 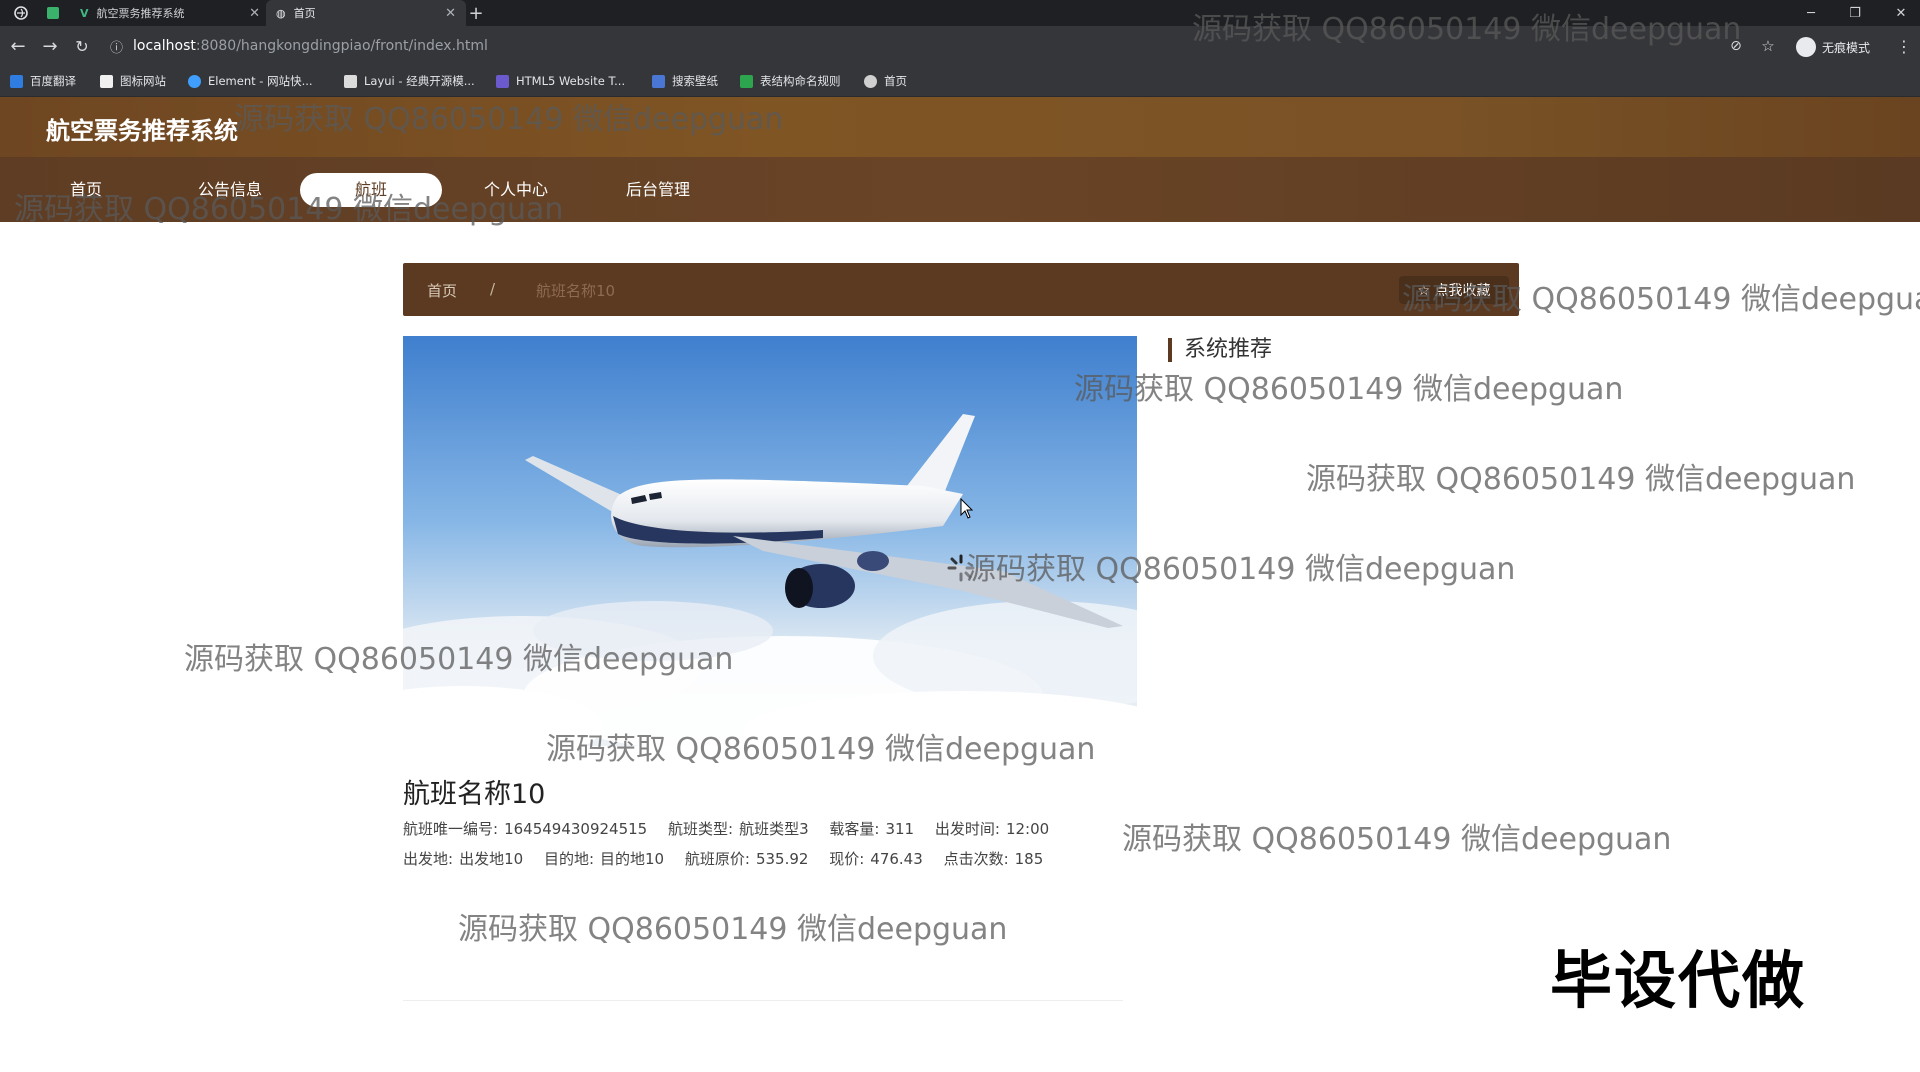 I want to click on bookmark-item: 搜索壁纸, so click(x=685, y=81).